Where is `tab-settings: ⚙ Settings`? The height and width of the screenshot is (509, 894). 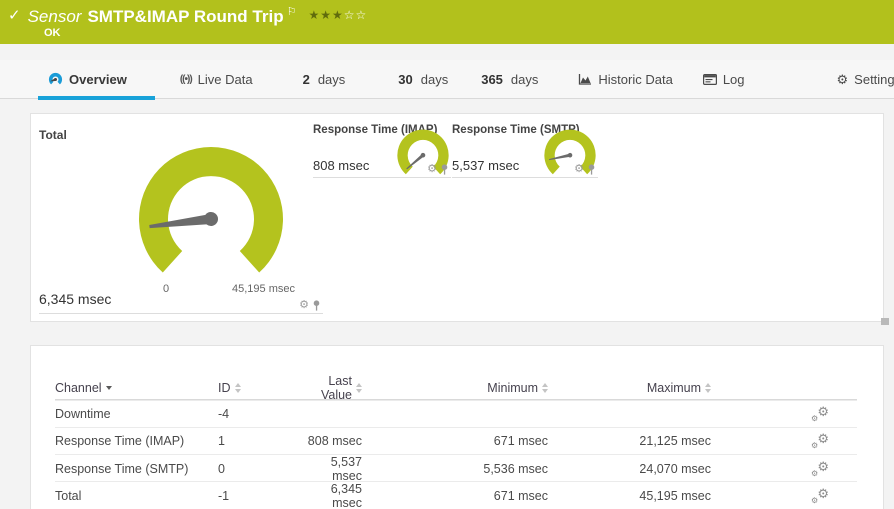 tab-settings: ⚙ Settings is located at coordinates (865, 79).